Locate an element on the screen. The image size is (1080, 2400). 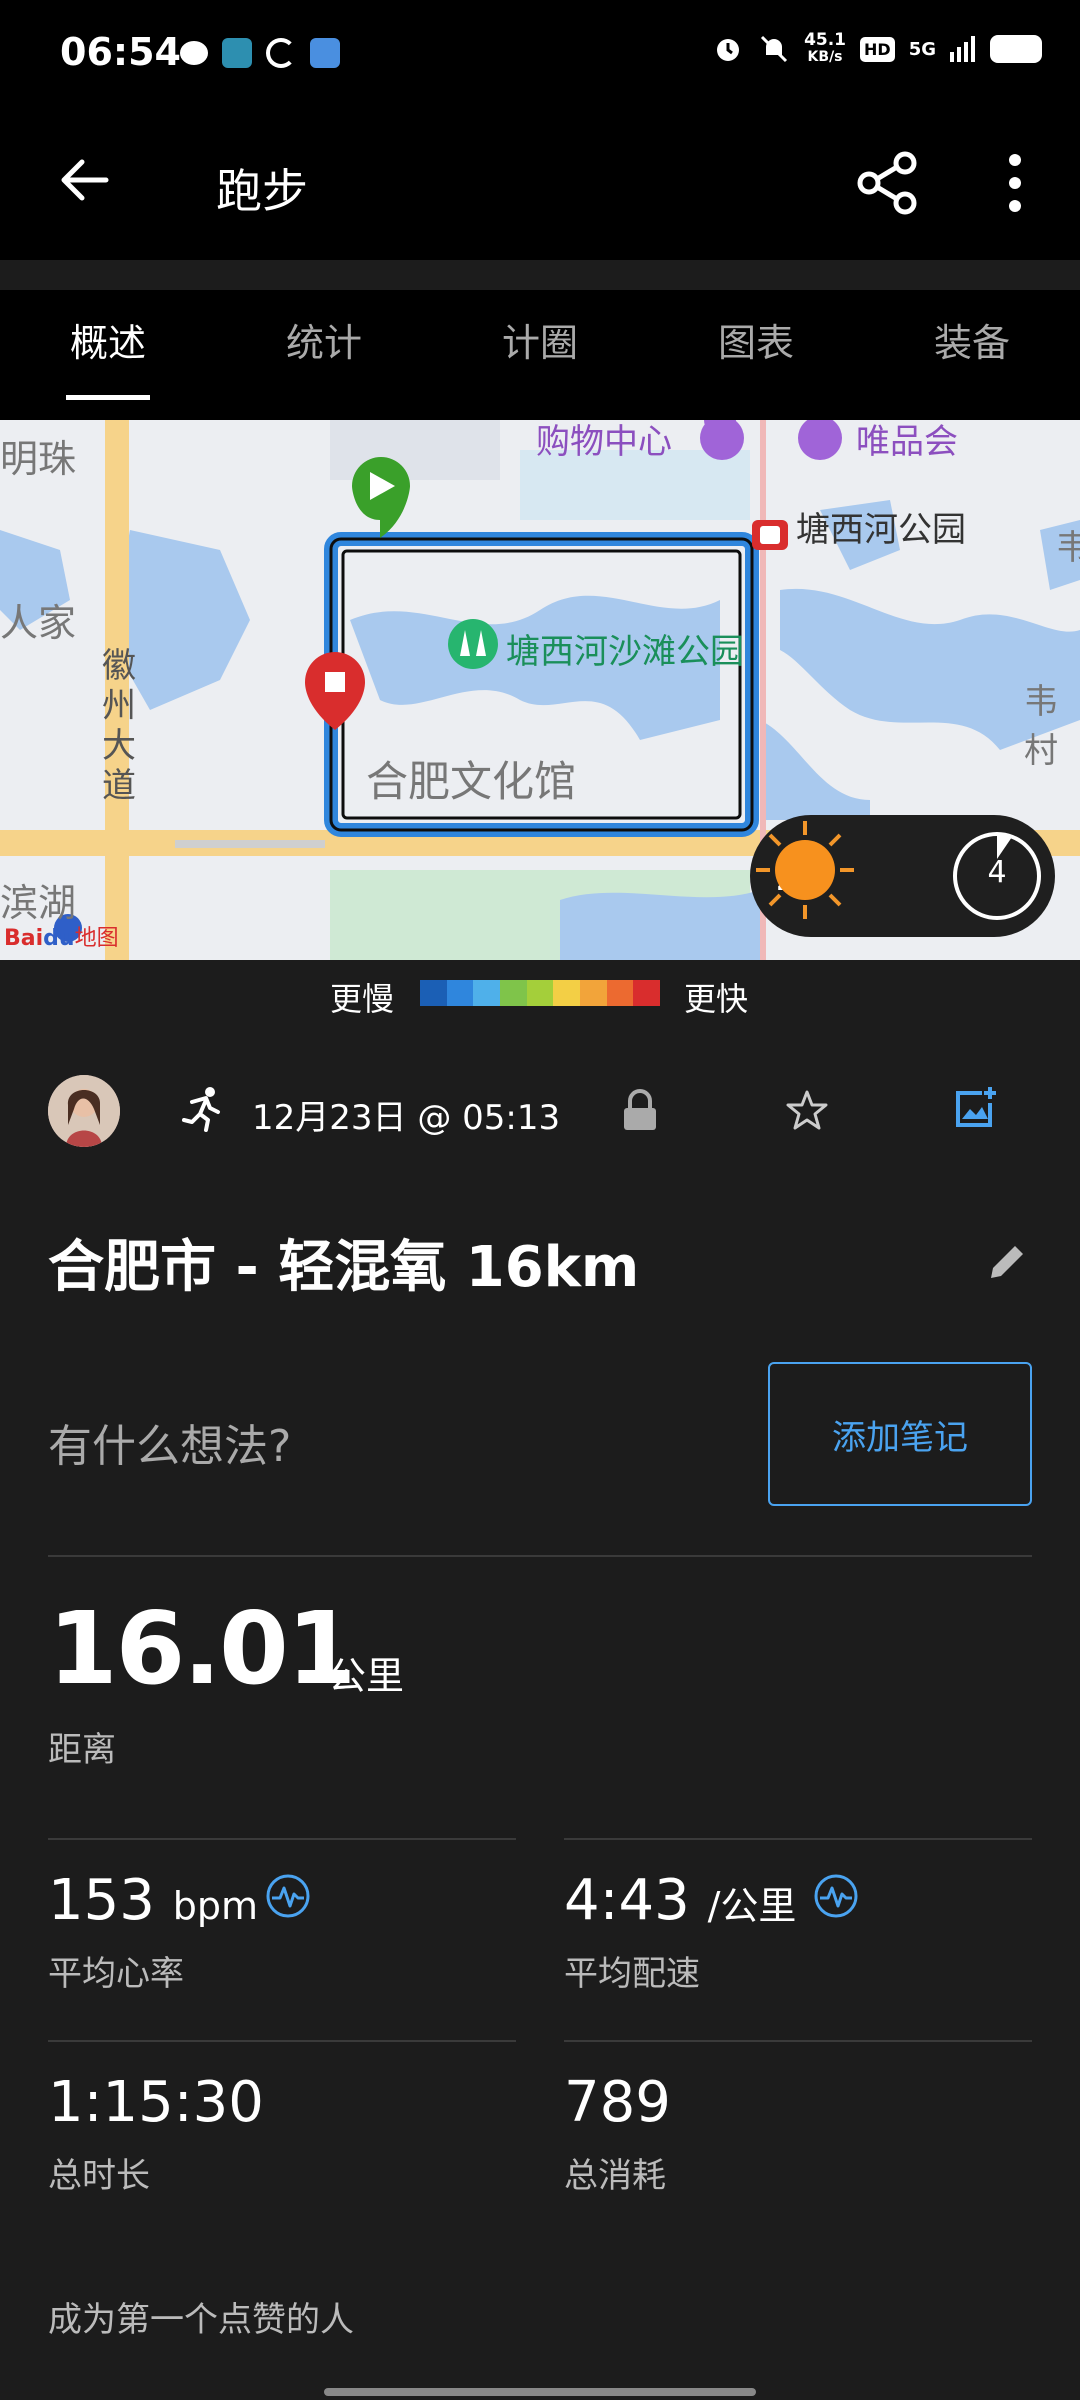
tab-stats: 统计 is located at coordinates (324, 350).